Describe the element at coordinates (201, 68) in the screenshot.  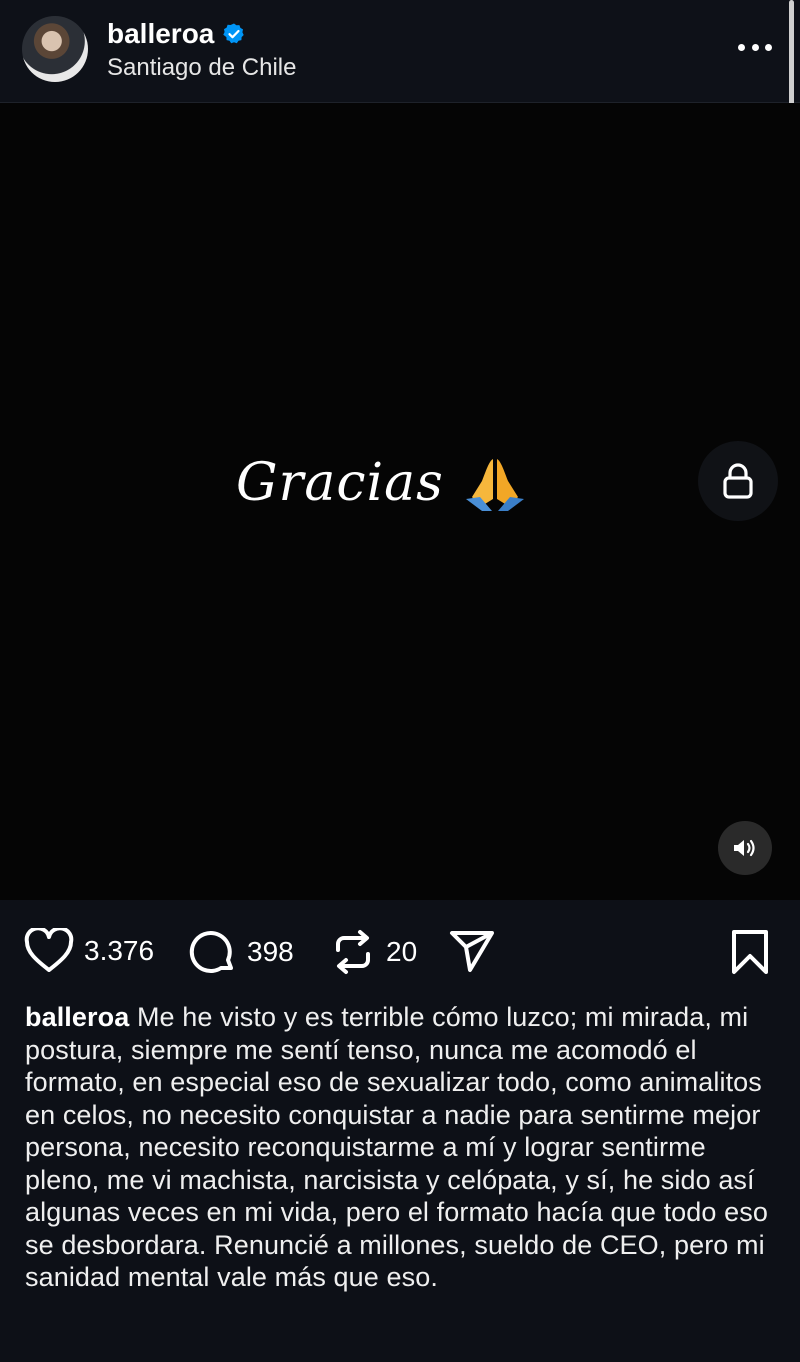
I see `location-link: Santiago de Chile` at that location.